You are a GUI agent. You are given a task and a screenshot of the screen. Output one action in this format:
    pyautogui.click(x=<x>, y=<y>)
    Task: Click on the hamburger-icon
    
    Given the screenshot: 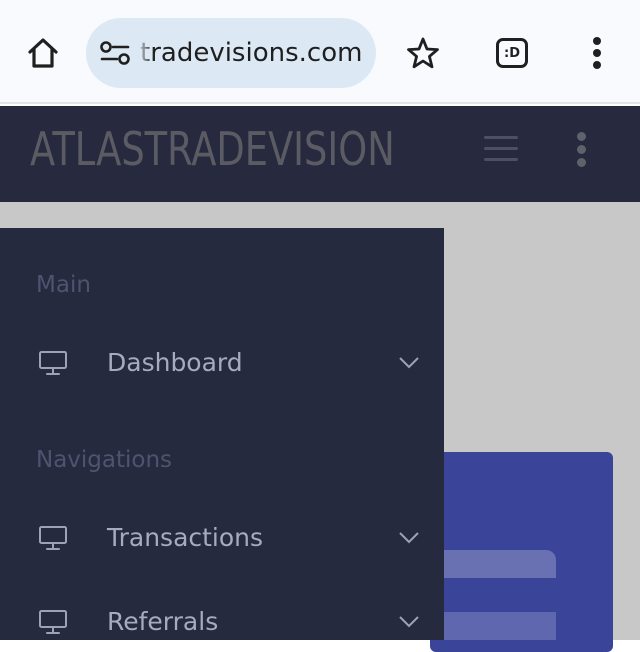 What is the action you would take?
    pyautogui.click(x=501, y=148)
    